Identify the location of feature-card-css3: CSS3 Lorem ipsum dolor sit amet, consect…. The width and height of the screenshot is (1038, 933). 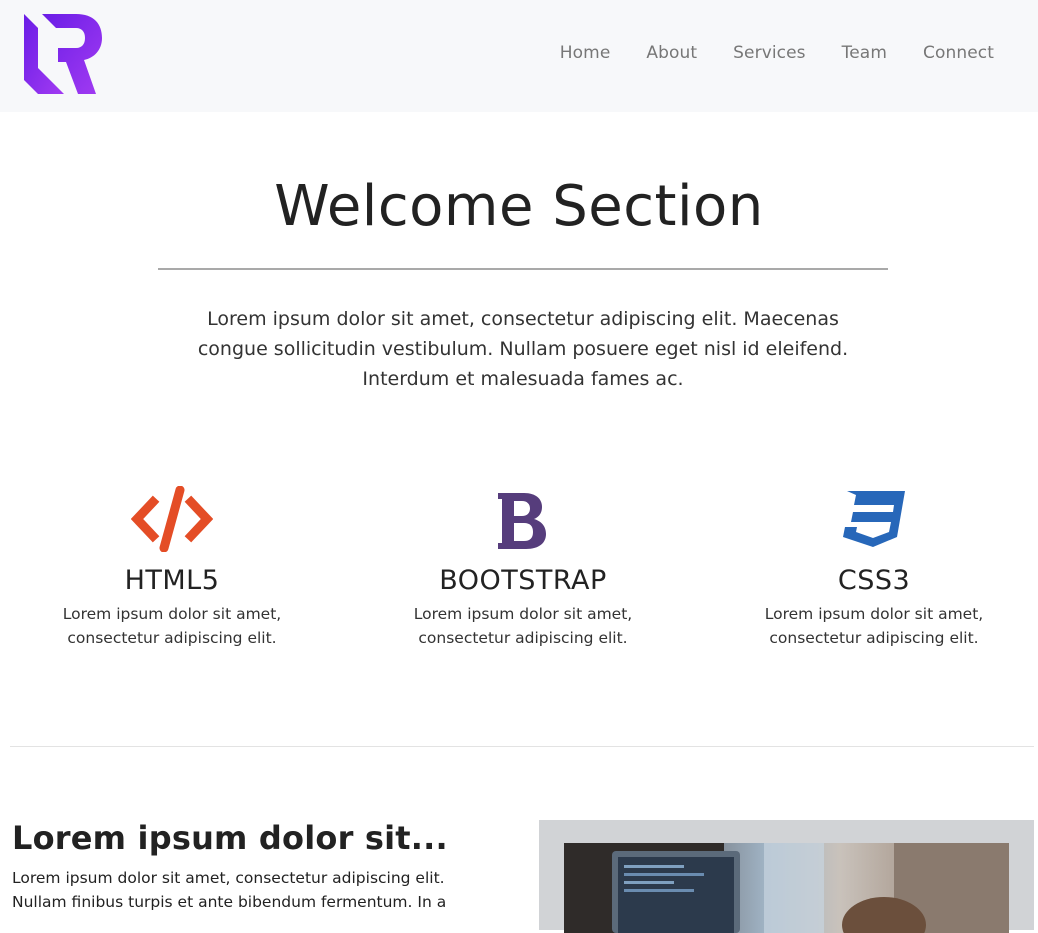
(874, 568).